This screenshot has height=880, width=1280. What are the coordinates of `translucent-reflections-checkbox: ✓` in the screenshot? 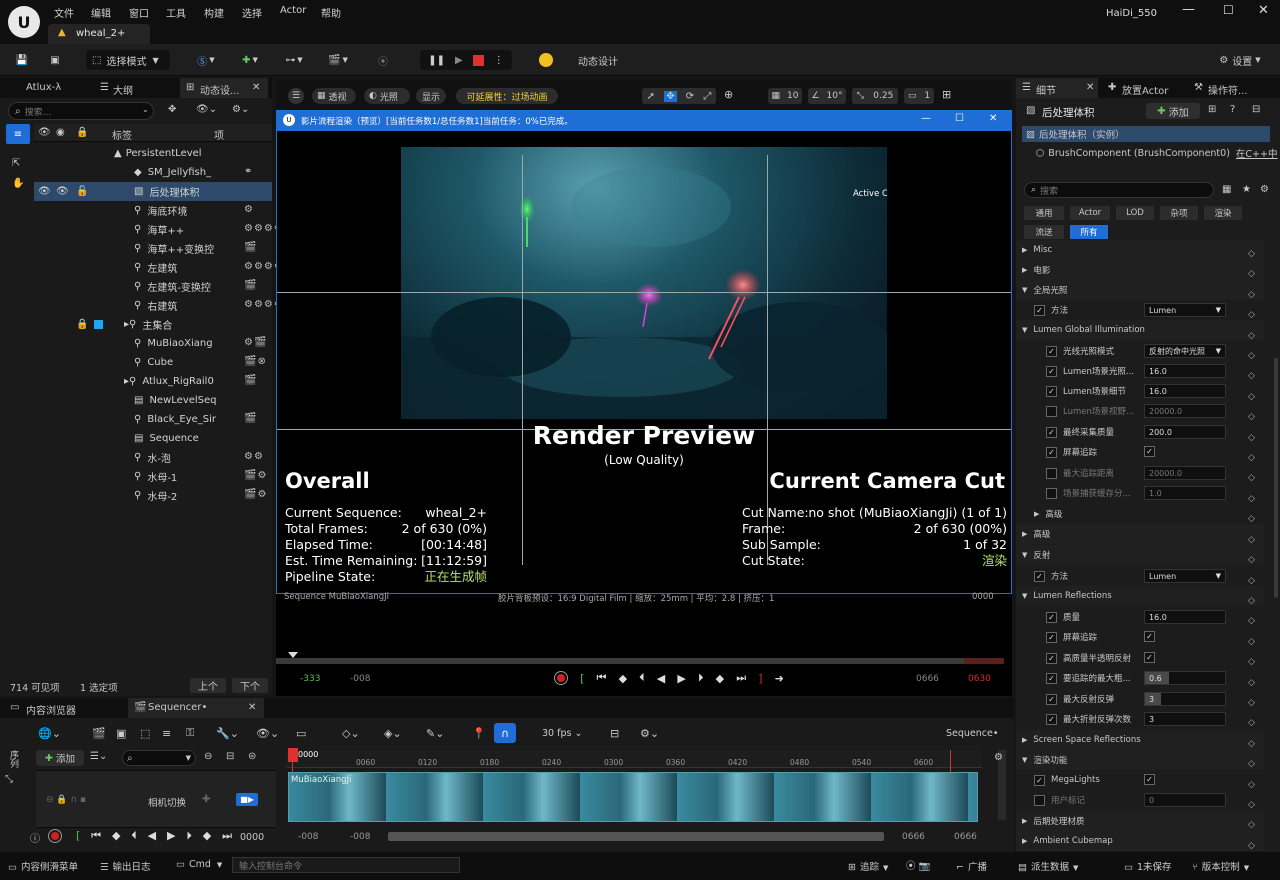 It's located at (1149, 657).